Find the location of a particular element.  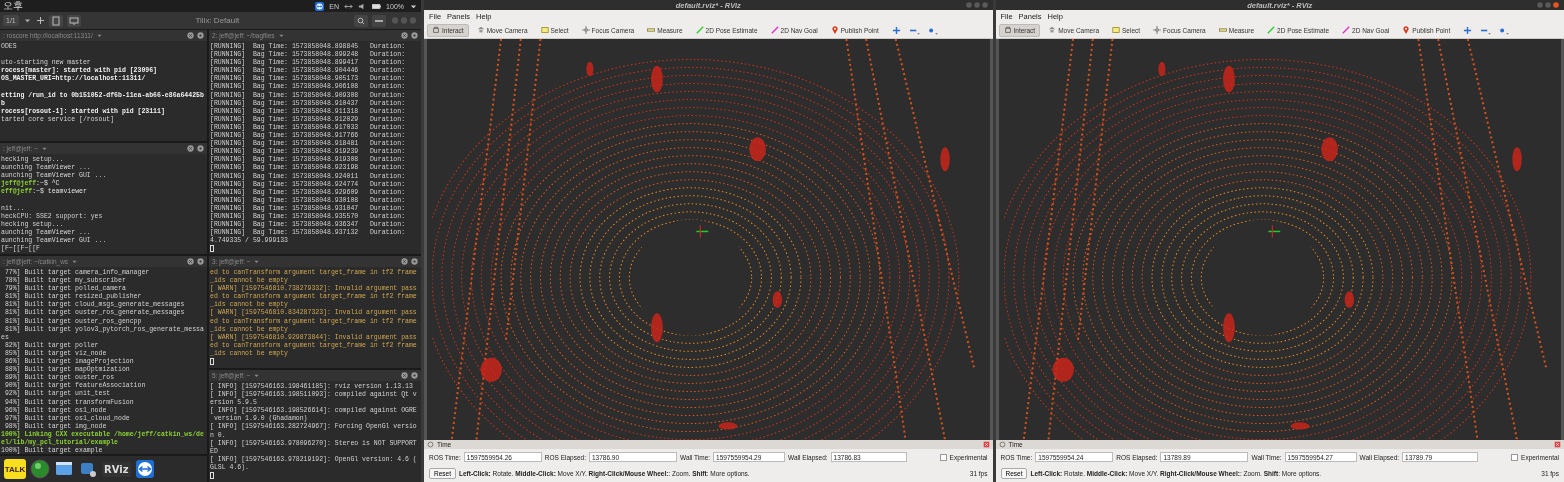

battery-icon is located at coordinates (377, 6).